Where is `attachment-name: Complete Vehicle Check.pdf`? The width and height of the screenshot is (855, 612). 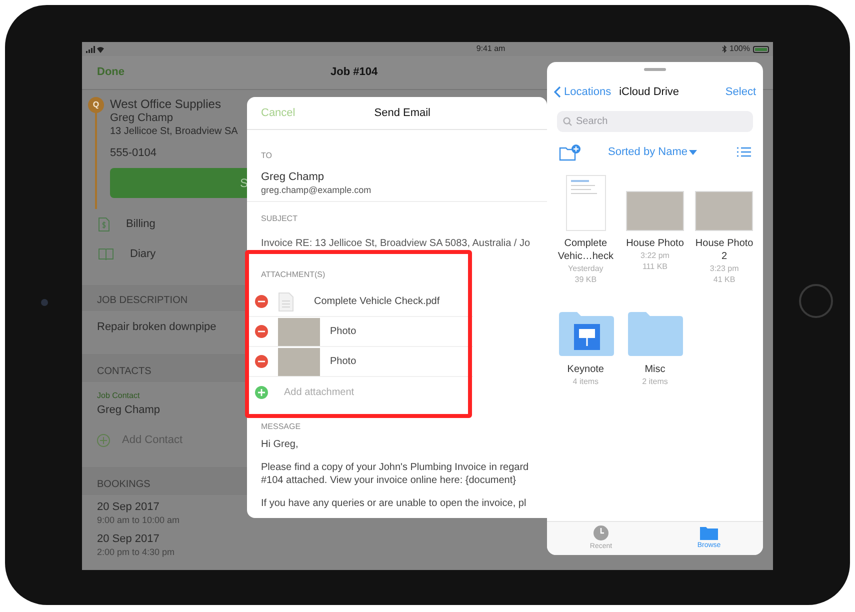 attachment-name: Complete Vehicle Check.pdf is located at coordinates (377, 301).